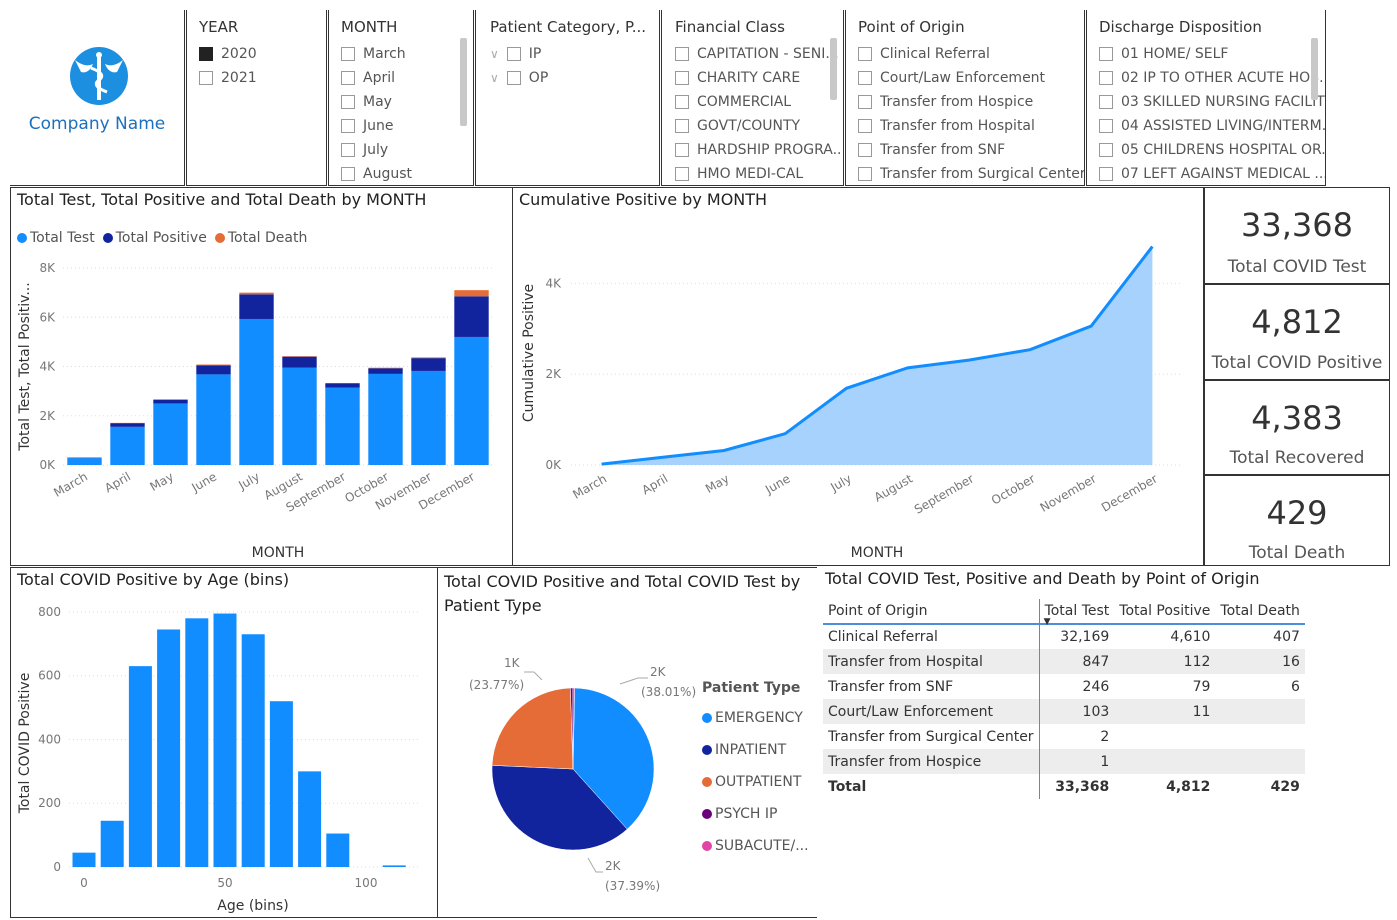 This screenshot has width=1397, height=920. What do you see at coordinates (1260, 612) in the screenshot?
I see `matrix-header-total-death: Total Death` at bounding box center [1260, 612].